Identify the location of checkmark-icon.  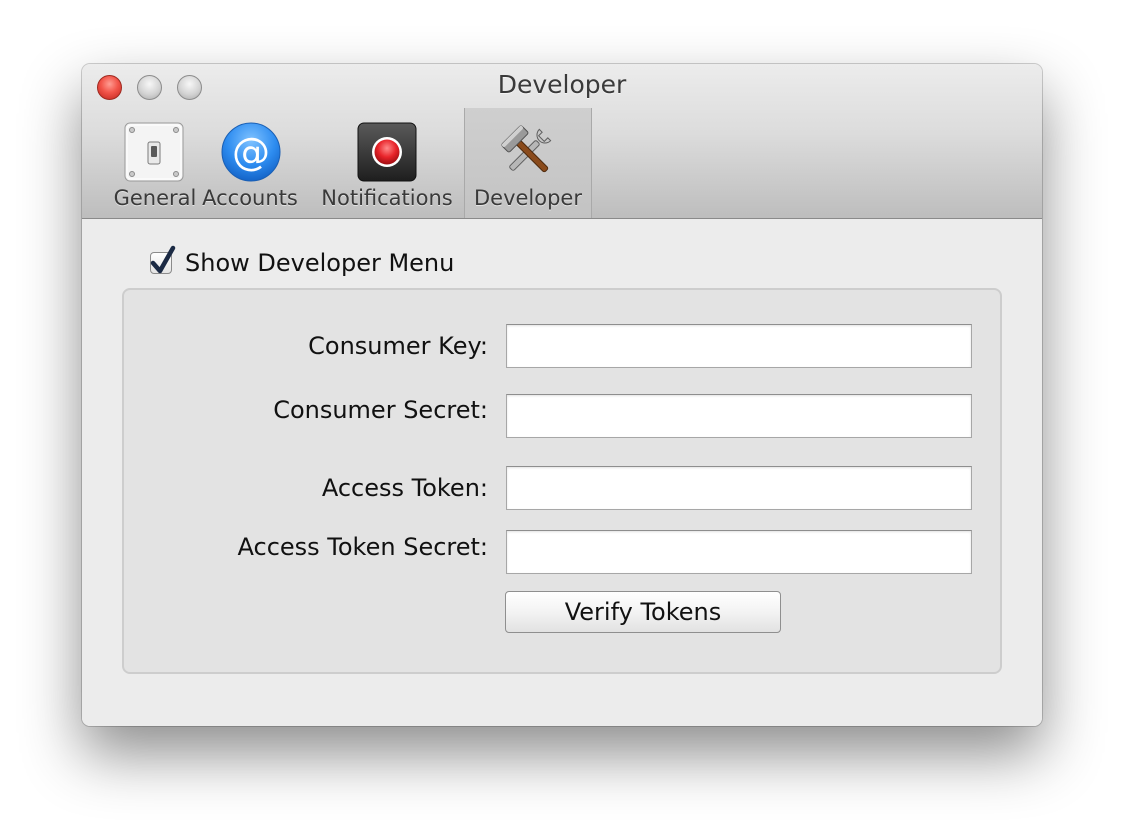
(163, 259).